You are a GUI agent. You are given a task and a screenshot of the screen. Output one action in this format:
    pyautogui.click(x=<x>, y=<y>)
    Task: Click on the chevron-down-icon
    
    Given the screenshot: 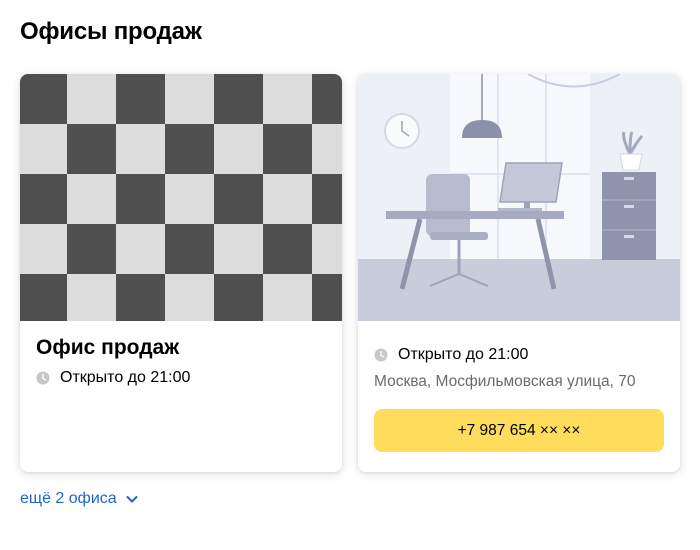 What is the action you would take?
    pyautogui.click(x=132, y=499)
    